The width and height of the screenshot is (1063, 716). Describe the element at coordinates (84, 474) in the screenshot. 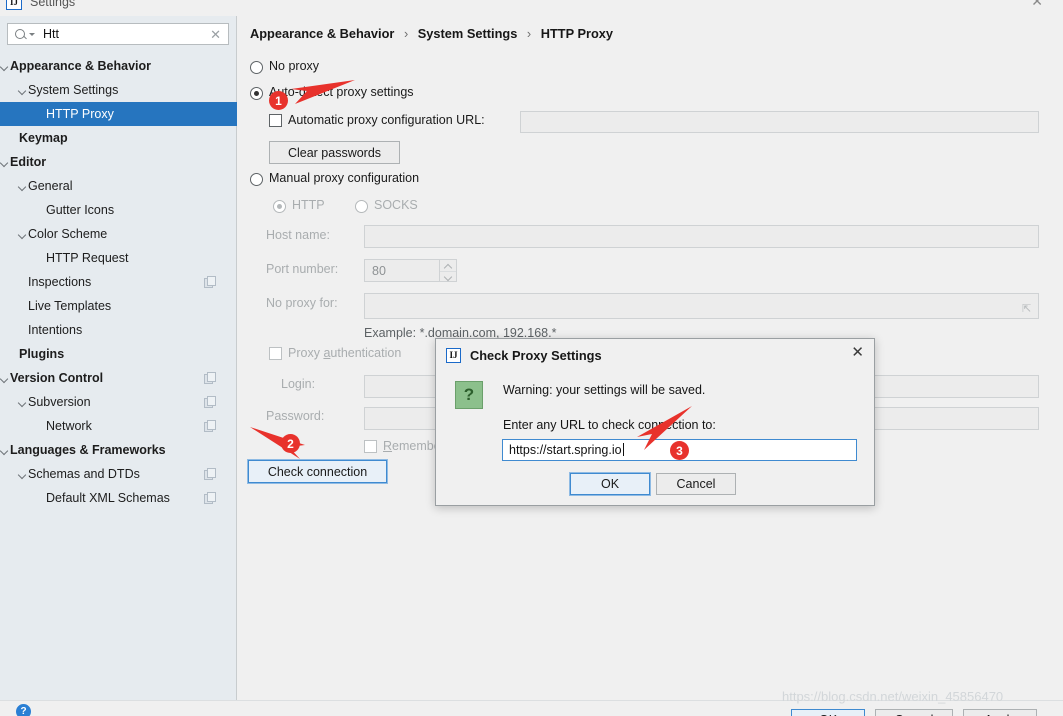

I see `sidebar-item-label: Schemas and DTDs` at that location.